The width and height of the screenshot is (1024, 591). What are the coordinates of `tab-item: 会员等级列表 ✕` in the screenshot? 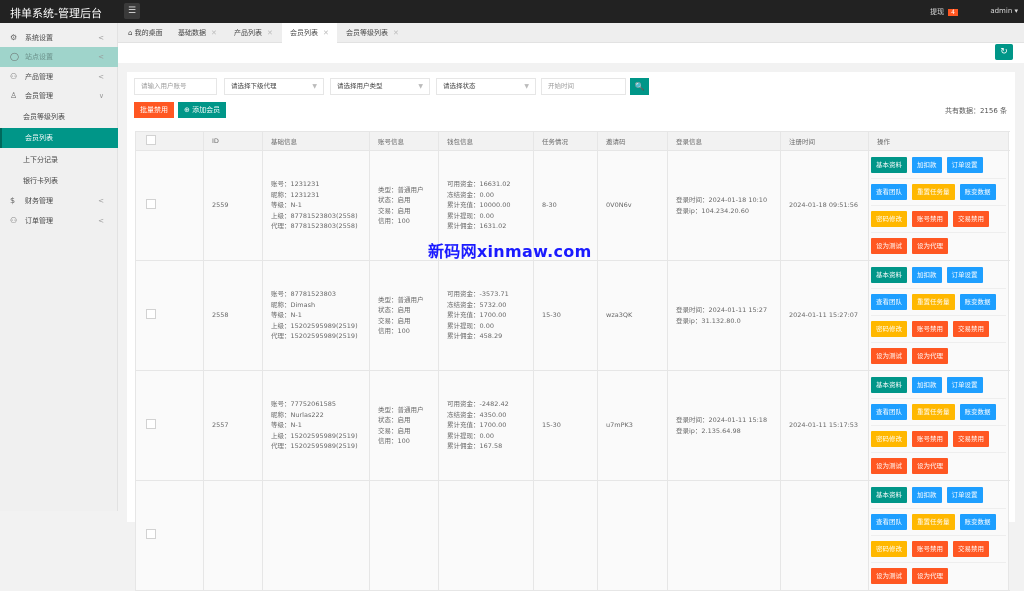 It's located at (372, 33).